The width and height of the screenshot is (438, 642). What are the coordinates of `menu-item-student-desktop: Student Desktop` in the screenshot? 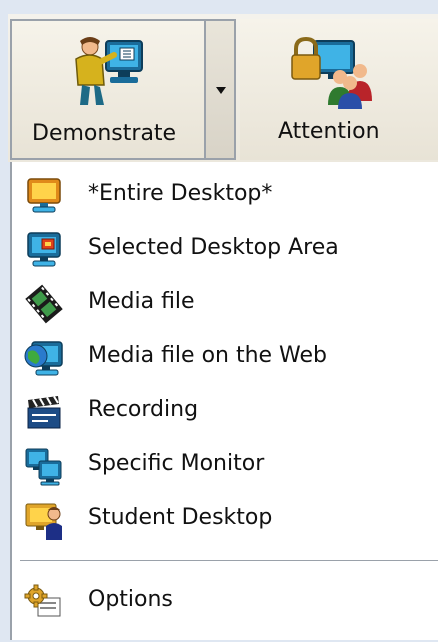 It's located at (225, 519).